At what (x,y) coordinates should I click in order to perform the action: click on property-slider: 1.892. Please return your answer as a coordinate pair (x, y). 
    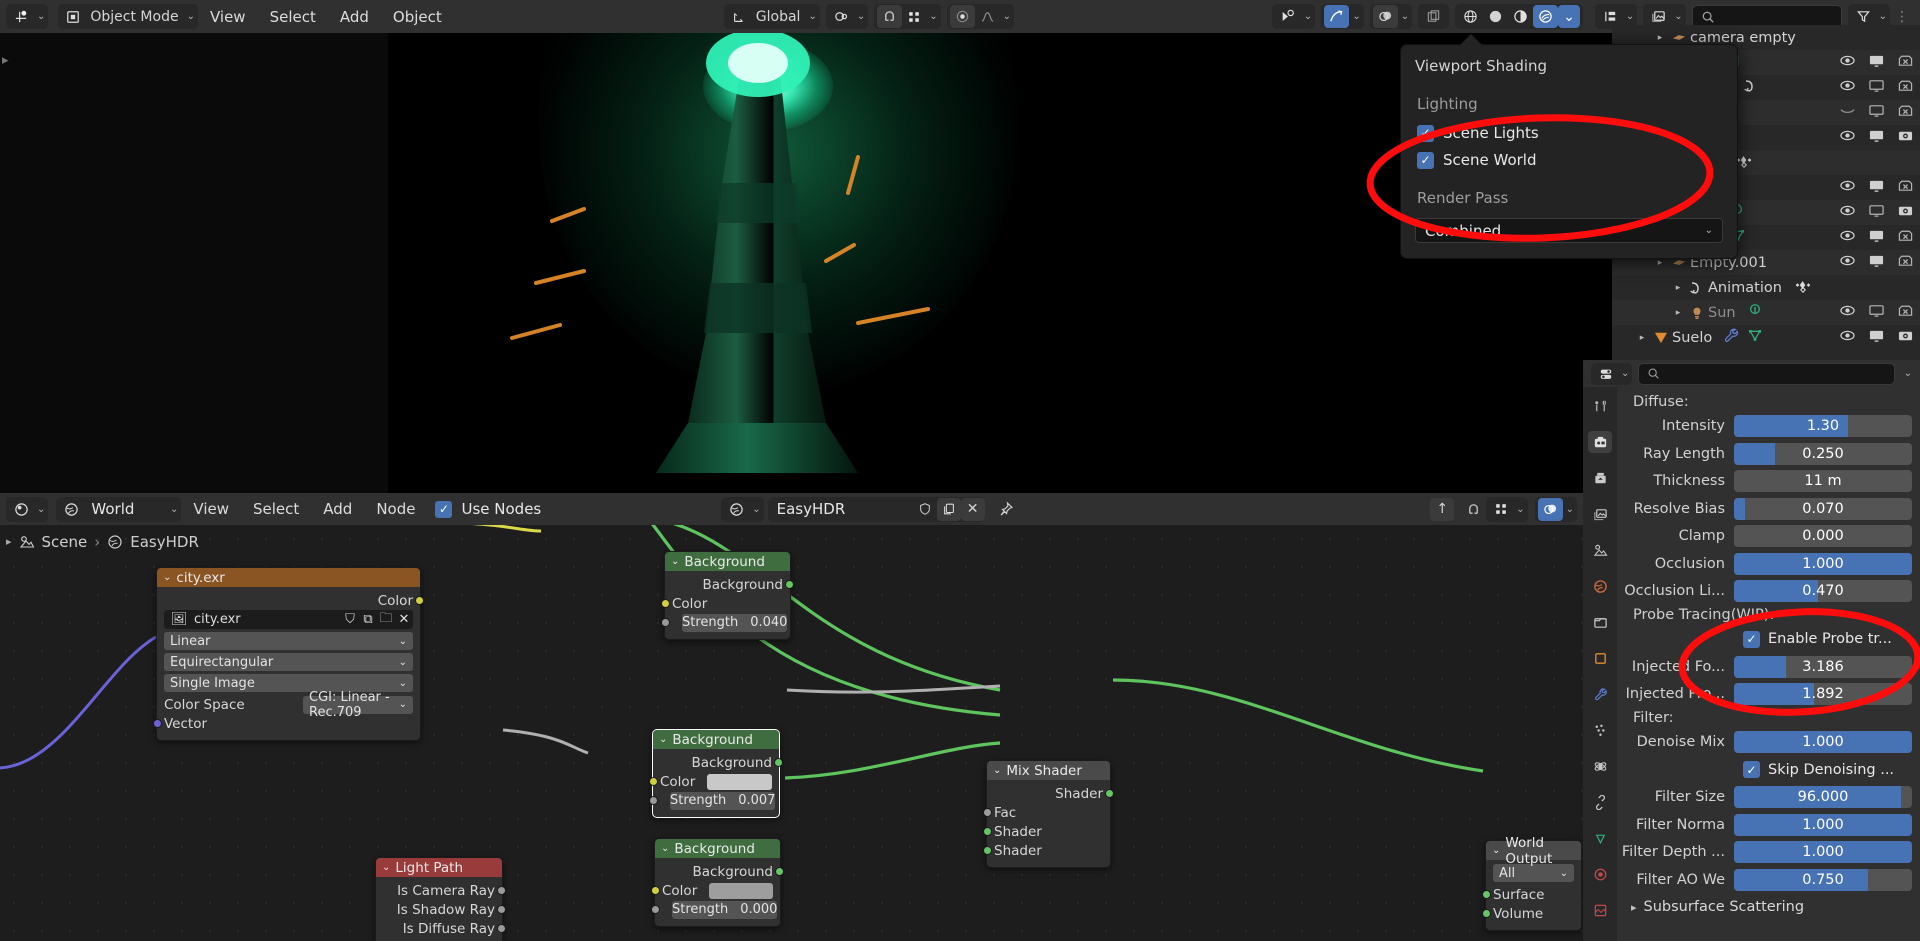
    Looking at the image, I should click on (1823, 694).